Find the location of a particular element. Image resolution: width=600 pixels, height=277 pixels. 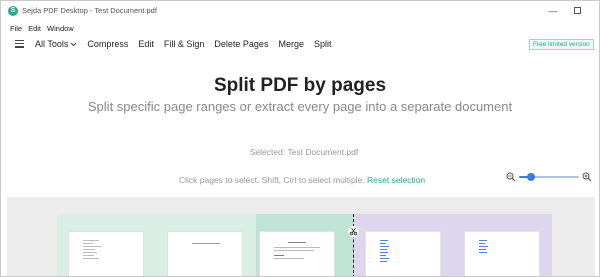

free-version-badge: Free limited version is located at coordinates (561, 44).